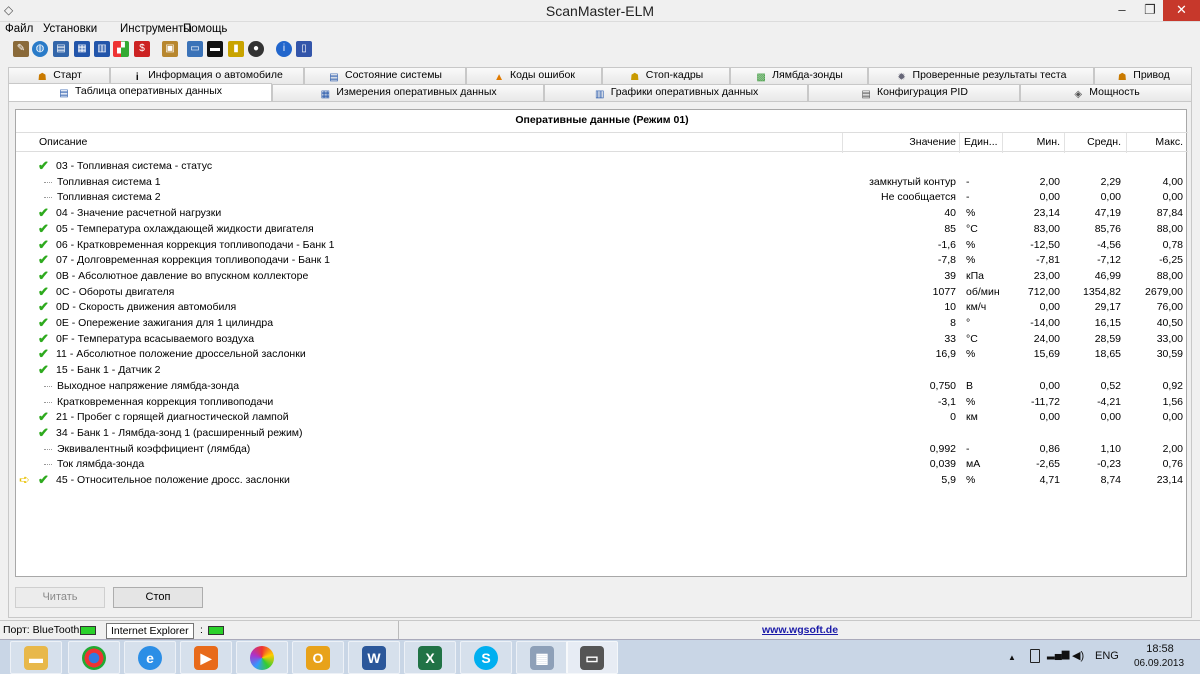 The height and width of the screenshot is (674, 1200). I want to click on tire-icon: ●, so click(256, 49).